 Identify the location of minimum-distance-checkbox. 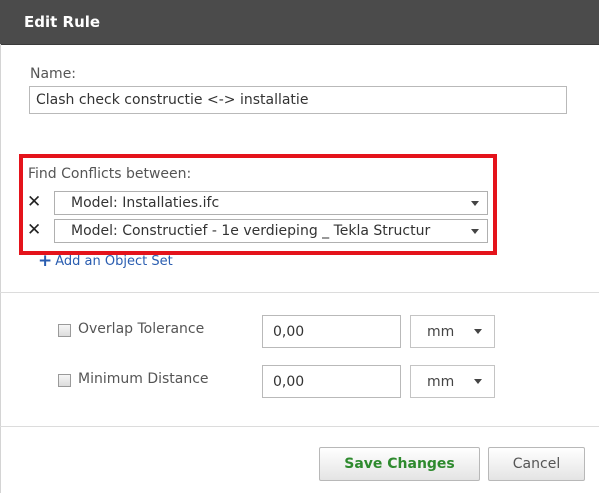
(64, 380).